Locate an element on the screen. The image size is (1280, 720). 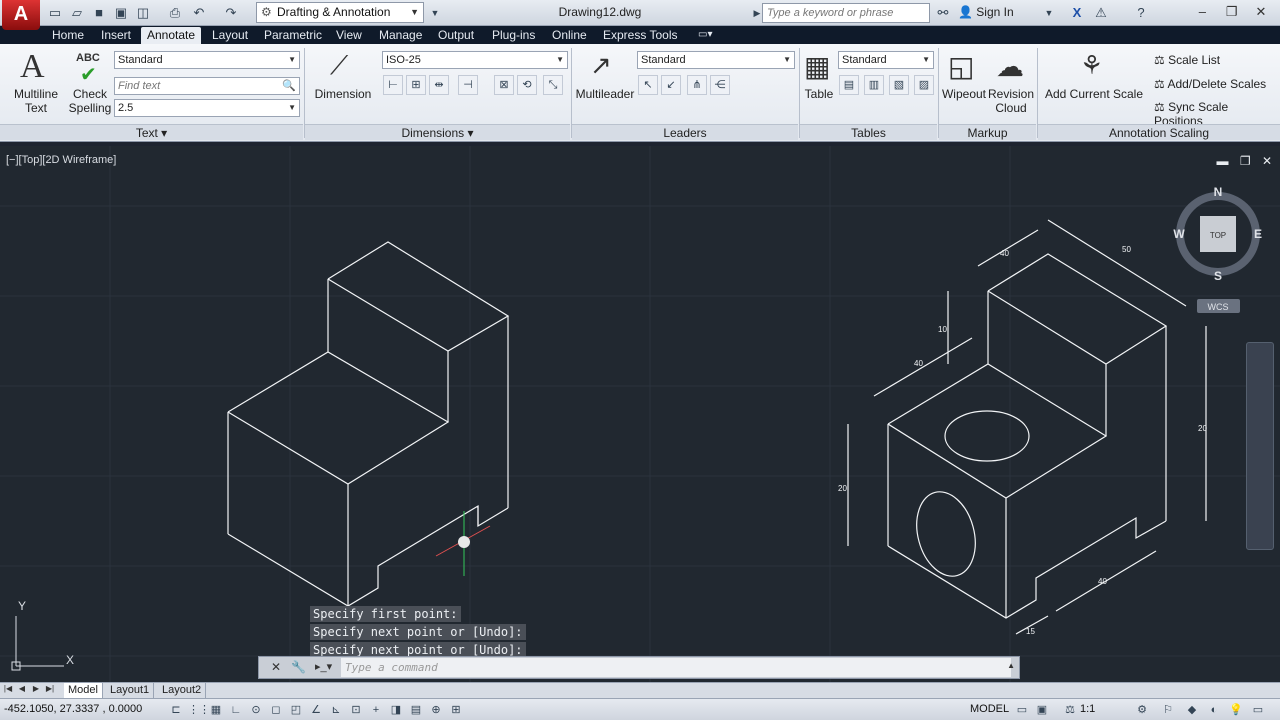
dimension-style-select: ISO-25 ▼ is located at coordinates (475, 60).